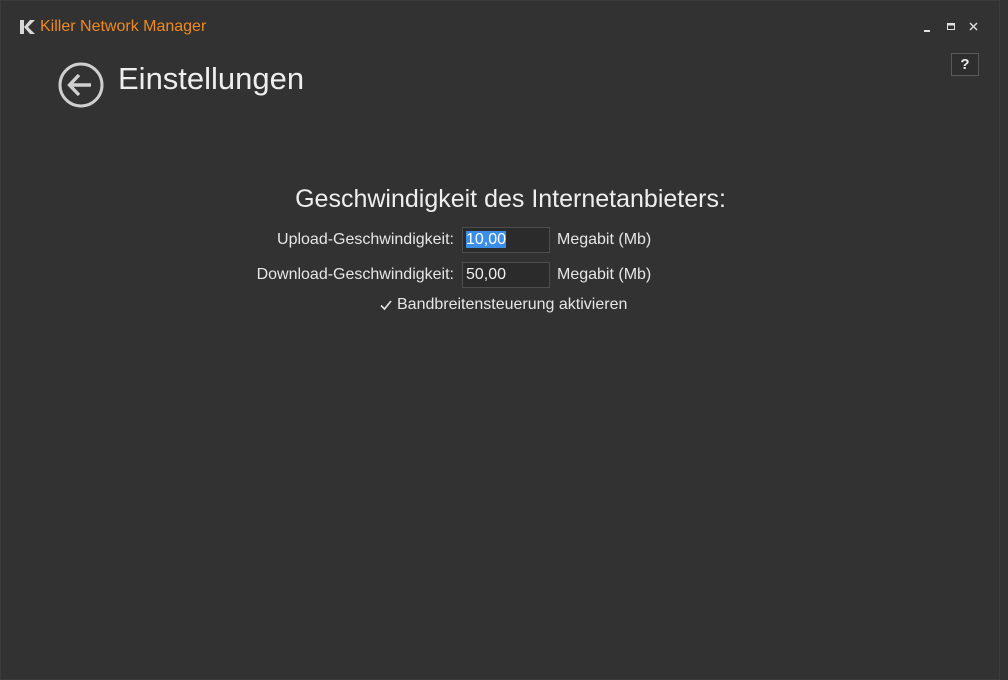 Image resolution: width=1008 pixels, height=680 pixels. I want to click on bandwidth-control-checkbox: Bandbreitensteuerung aktivieren, so click(503, 305).